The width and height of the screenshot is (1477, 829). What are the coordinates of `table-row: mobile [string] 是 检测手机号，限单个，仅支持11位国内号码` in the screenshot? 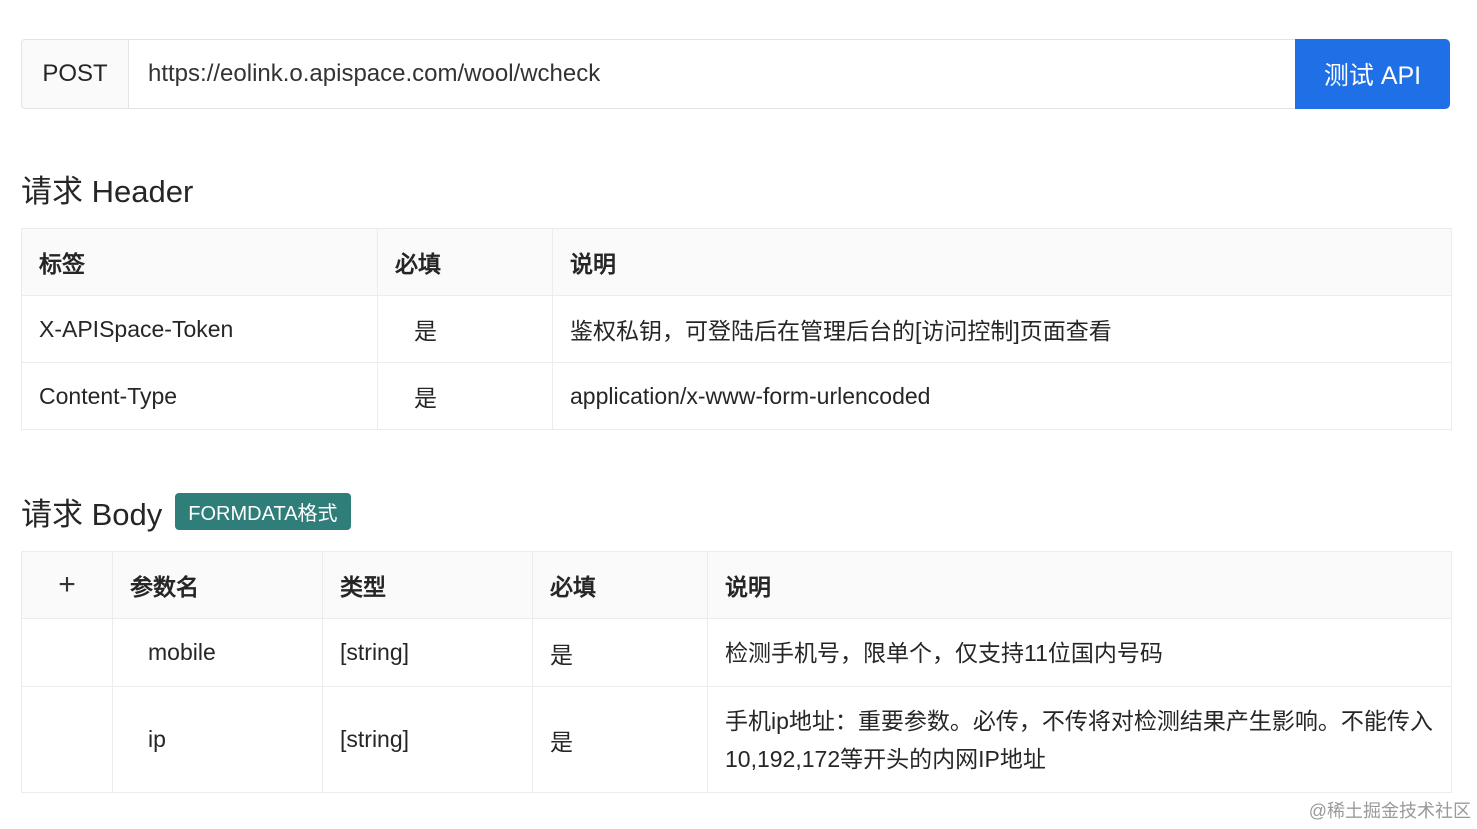 It's located at (736, 652).